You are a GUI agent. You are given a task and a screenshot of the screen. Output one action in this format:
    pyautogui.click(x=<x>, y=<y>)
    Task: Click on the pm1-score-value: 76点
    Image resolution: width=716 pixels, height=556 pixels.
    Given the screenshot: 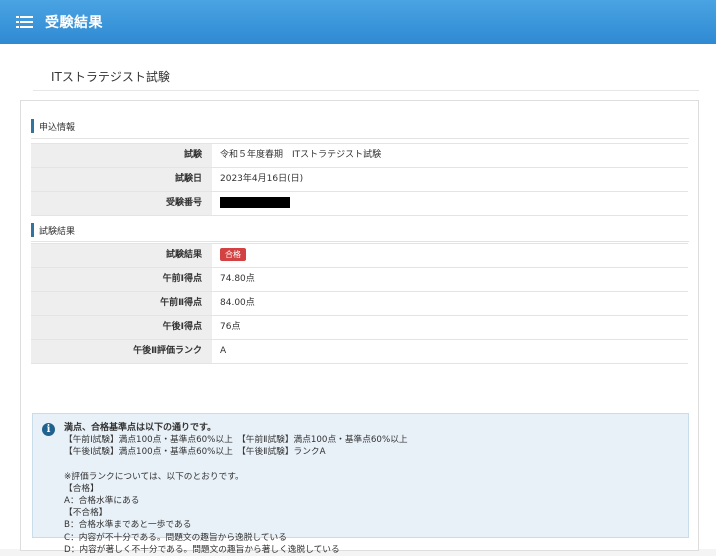 What is the action you would take?
    pyautogui.click(x=450, y=327)
    